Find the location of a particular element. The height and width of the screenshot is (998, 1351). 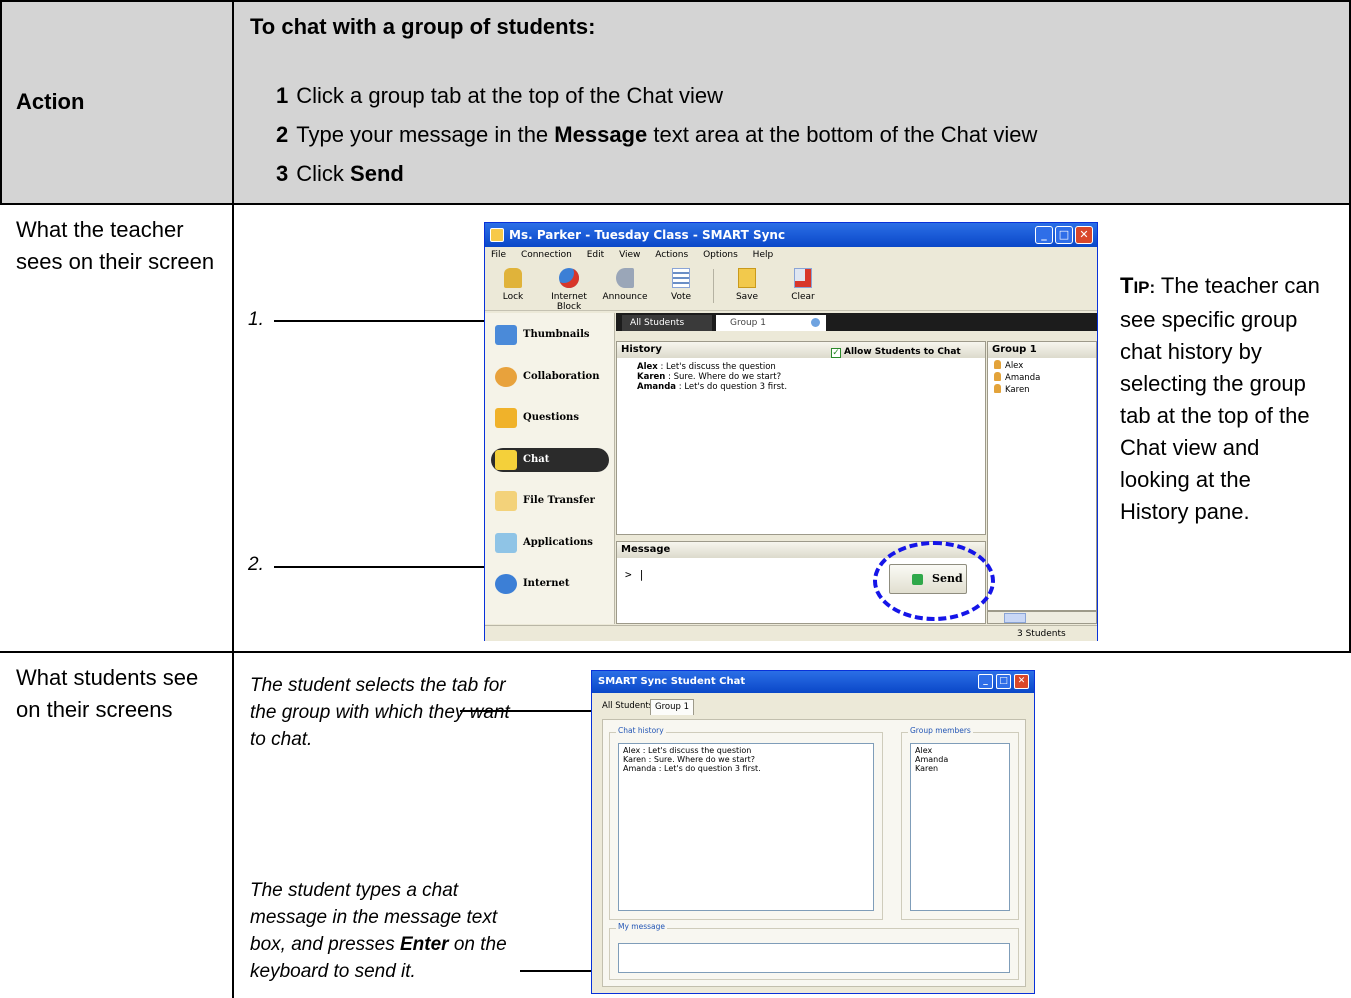

student-minimize-button: _ is located at coordinates (985, 681).